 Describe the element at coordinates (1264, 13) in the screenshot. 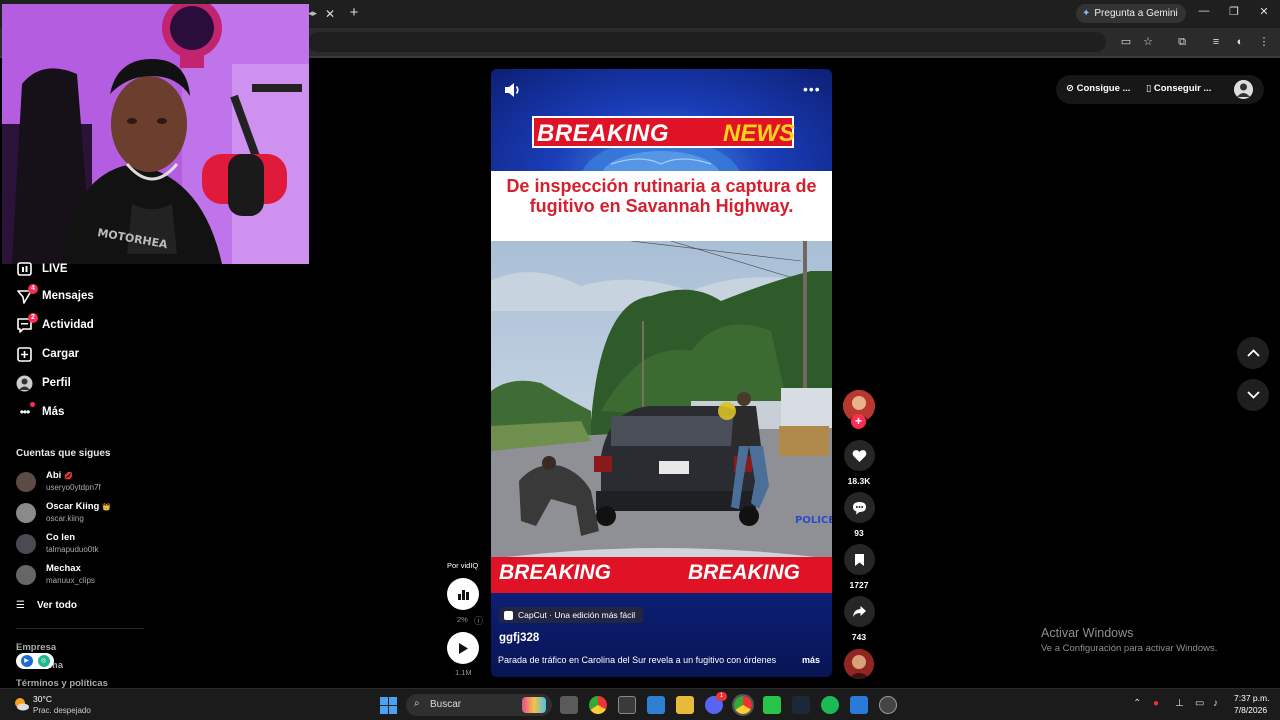

I see `close-window-button: ✕` at that location.